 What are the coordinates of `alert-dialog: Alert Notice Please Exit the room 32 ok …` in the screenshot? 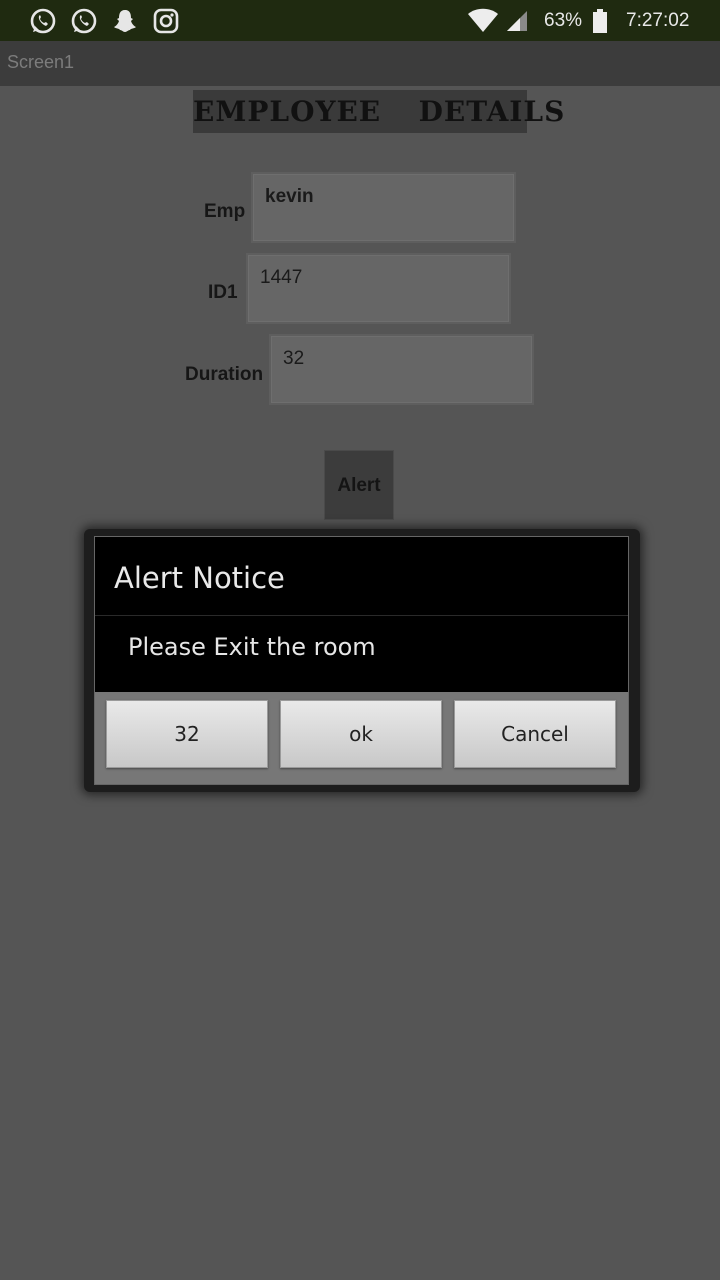 It's located at (361, 660).